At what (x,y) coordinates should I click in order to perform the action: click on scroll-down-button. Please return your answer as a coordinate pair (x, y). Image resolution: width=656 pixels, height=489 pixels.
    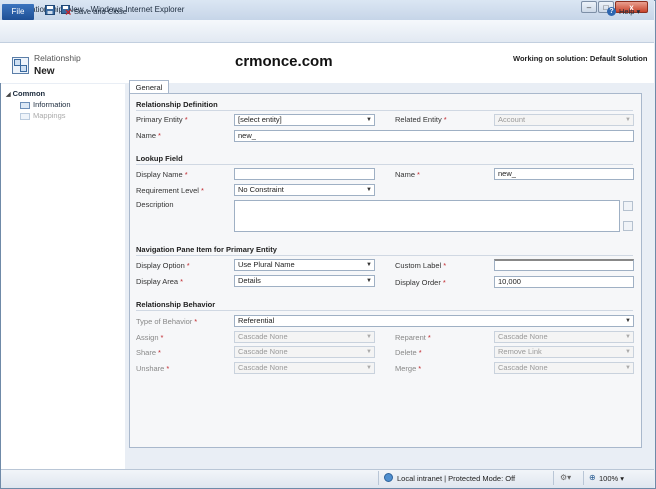
    Looking at the image, I should click on (628, 226).